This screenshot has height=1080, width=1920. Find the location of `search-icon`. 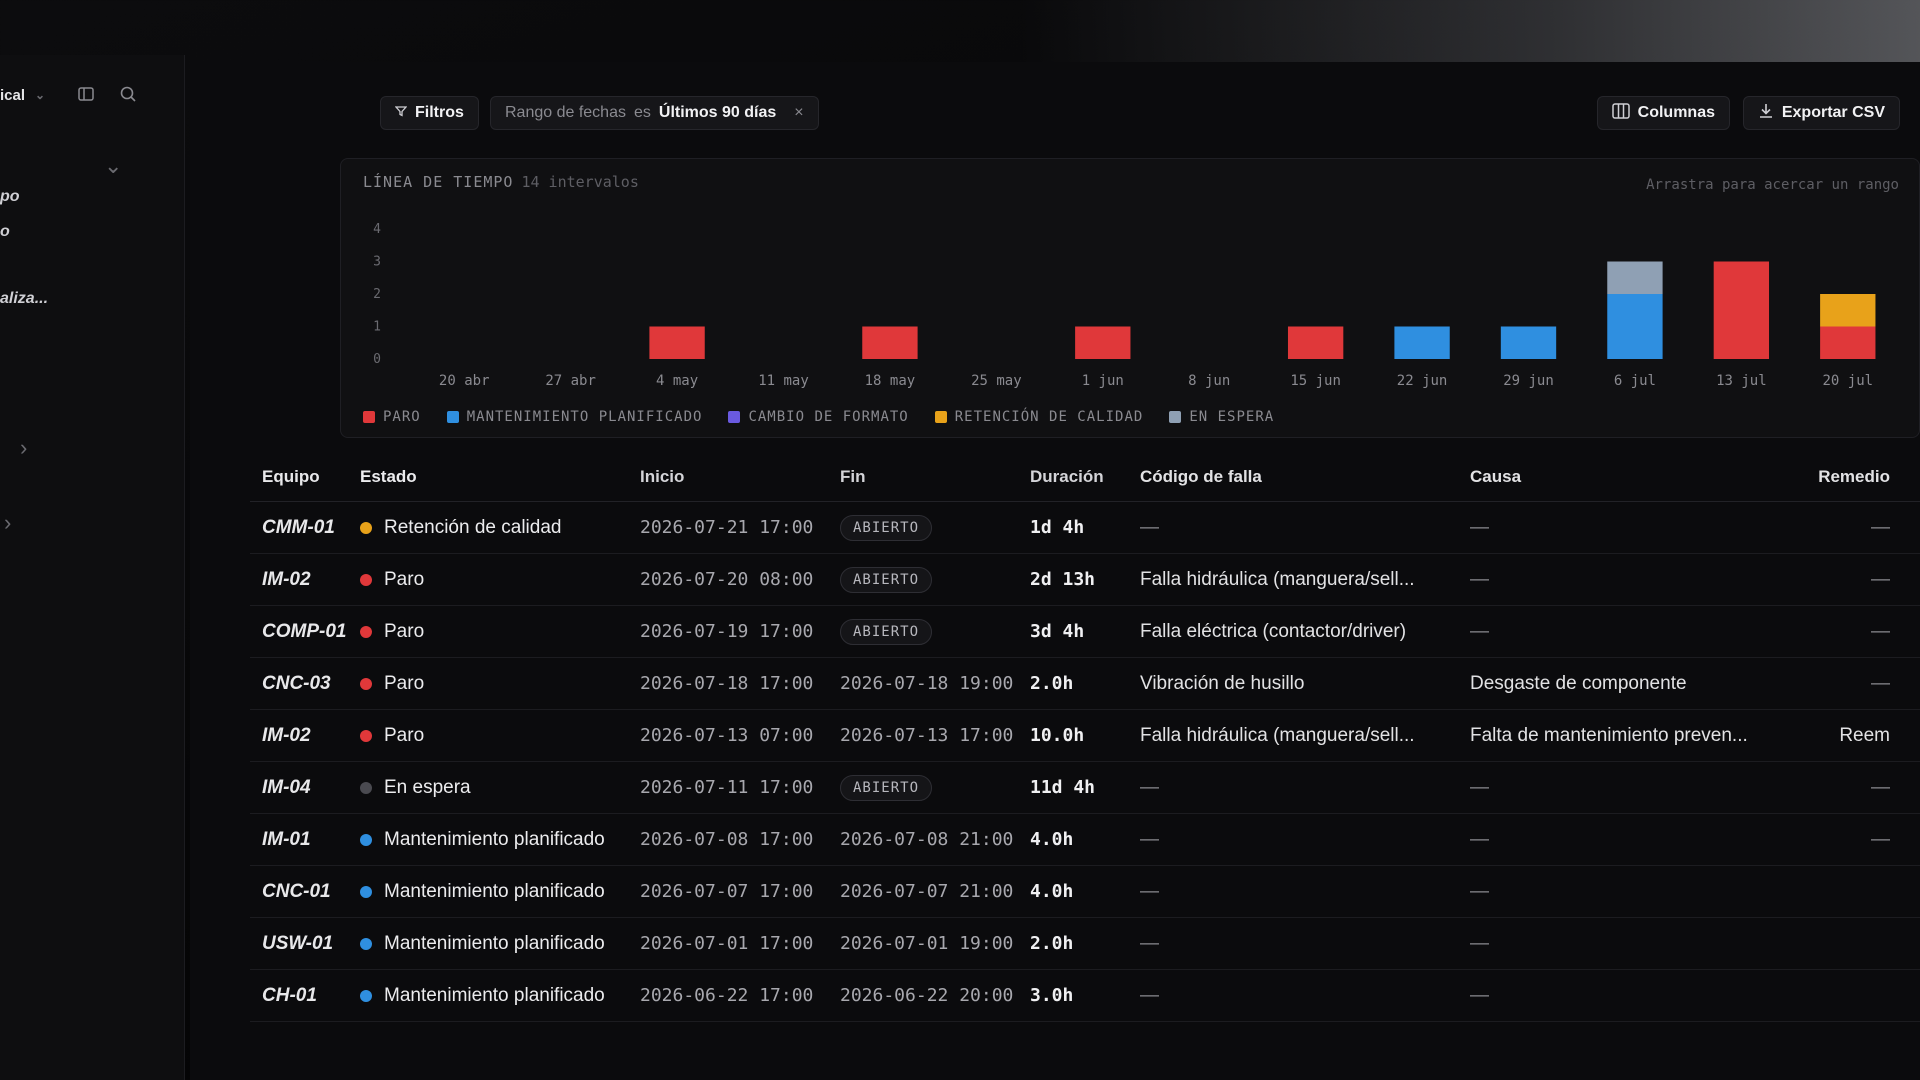

search-icon is located at coordinates (129, 95).